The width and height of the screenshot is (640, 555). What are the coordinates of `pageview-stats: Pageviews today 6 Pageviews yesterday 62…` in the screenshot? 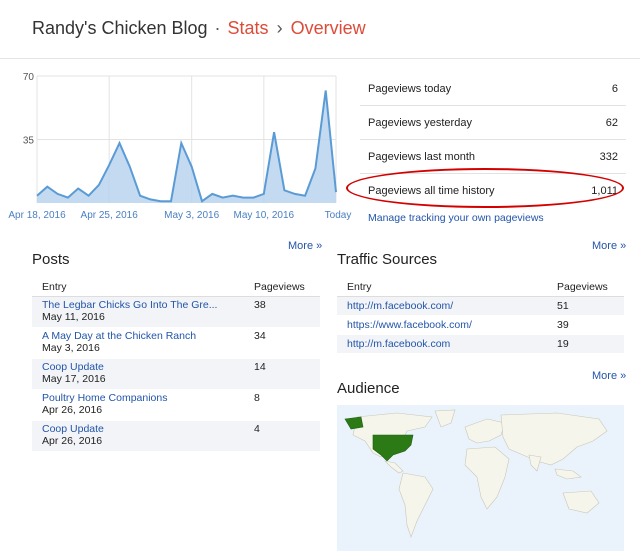 It's located at (493, 139).